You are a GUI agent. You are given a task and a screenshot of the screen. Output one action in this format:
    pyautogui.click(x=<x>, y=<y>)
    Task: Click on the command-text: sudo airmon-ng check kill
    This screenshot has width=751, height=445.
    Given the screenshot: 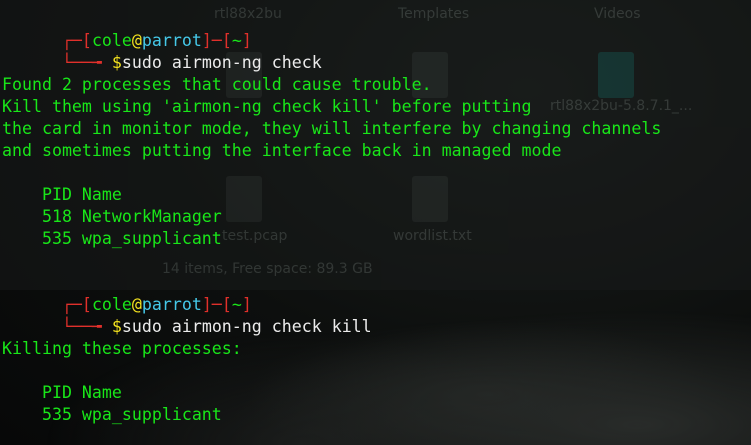 What is the action you would take?
    pyautogui.click(x=246, y=326)
    